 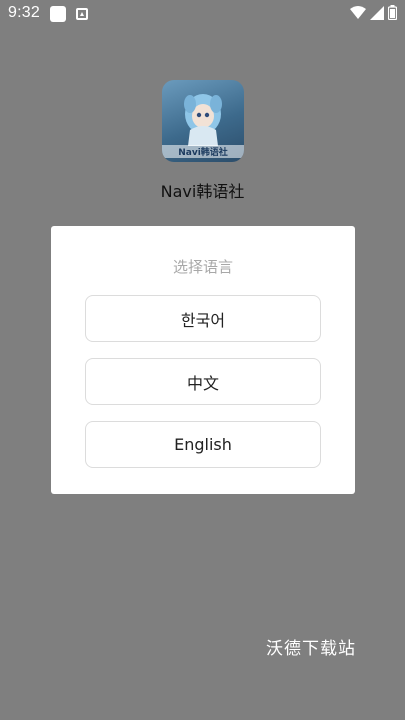 I want to click on language-option-chinese: 中文, so click(x=203, y=381).